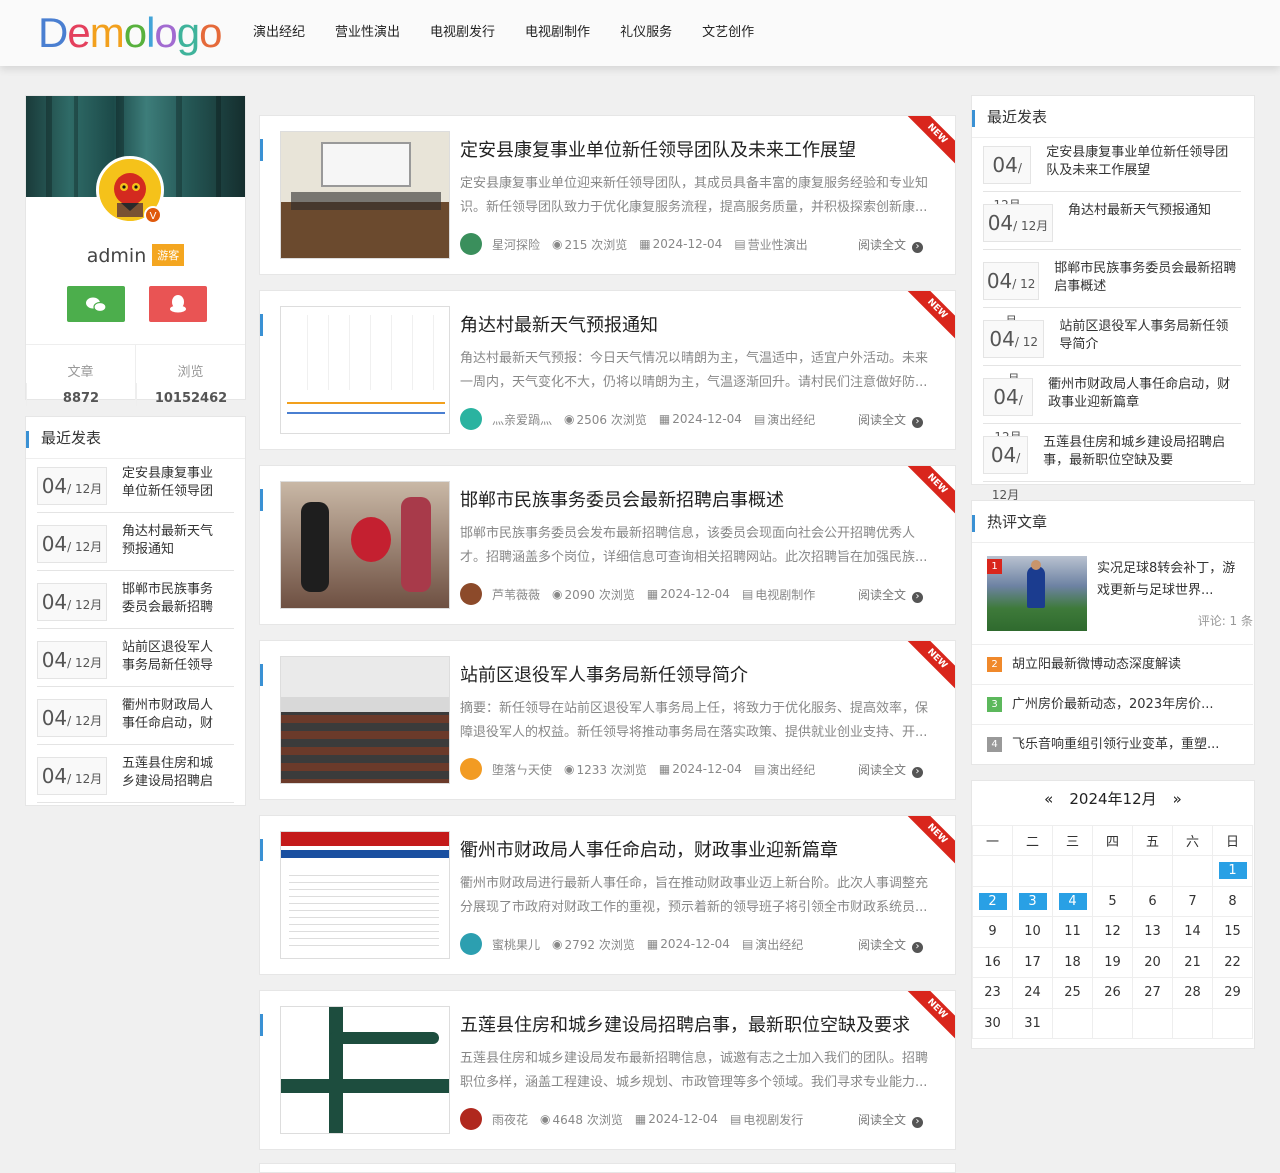 Image resolution: width=1280 pixels, height=1173 pixels. I want to click on nav-item: 电视剧制作, so click(557, 33).